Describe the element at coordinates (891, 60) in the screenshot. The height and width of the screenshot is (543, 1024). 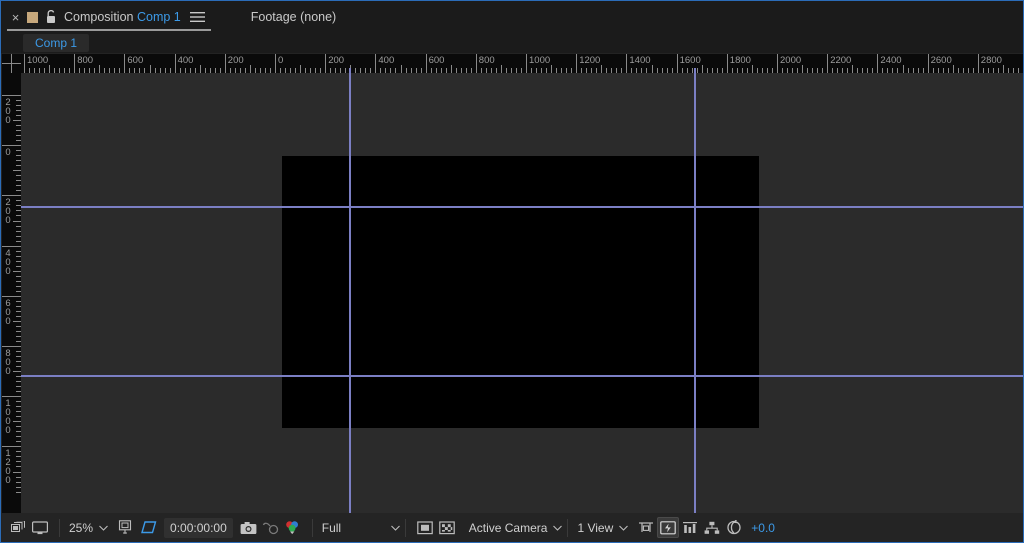
I see `ruler-label: 2400` at that location.